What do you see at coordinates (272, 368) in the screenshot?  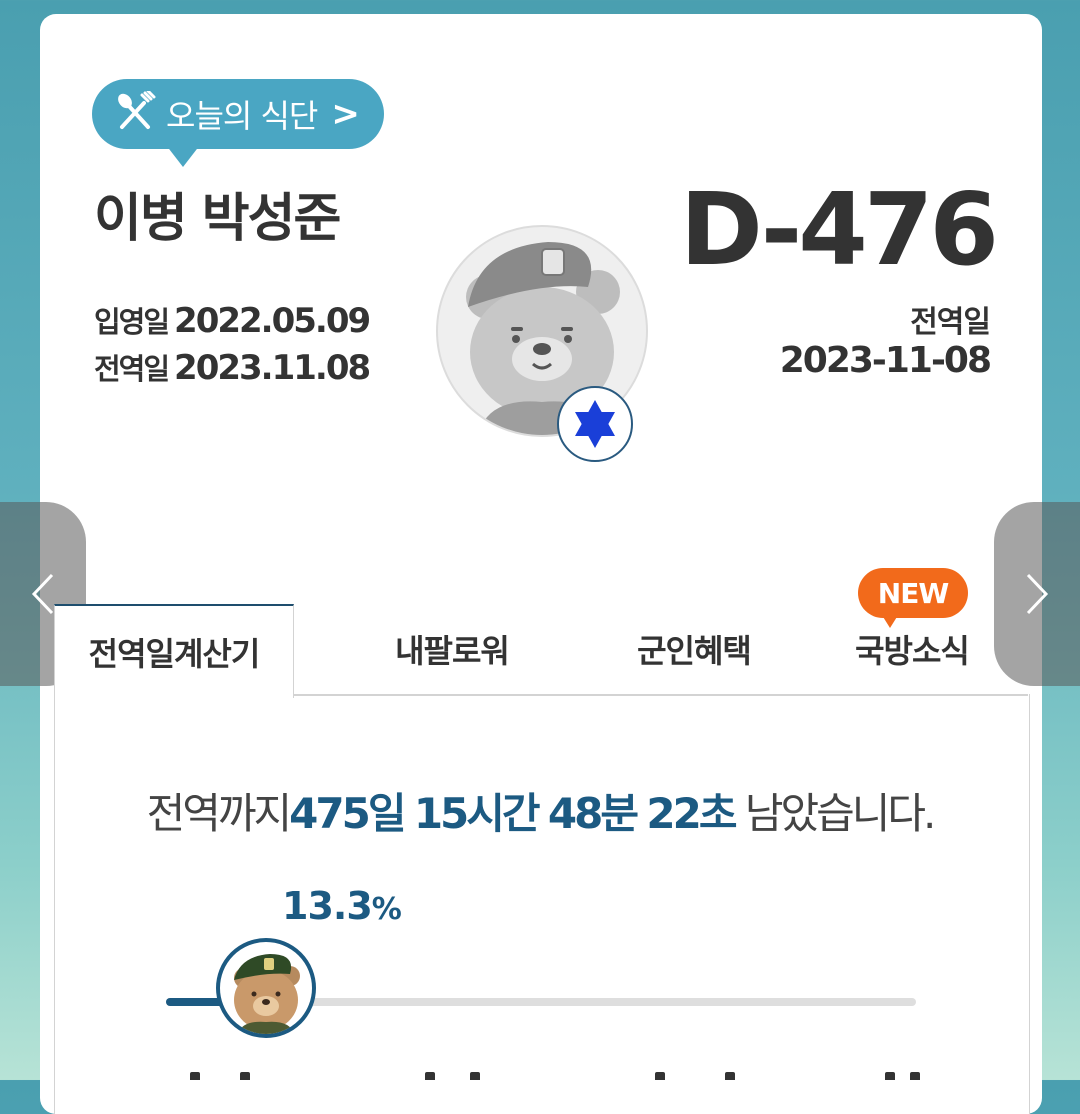 I see `discharge-date: 2023.11.08` at bounding box center [272, 368].